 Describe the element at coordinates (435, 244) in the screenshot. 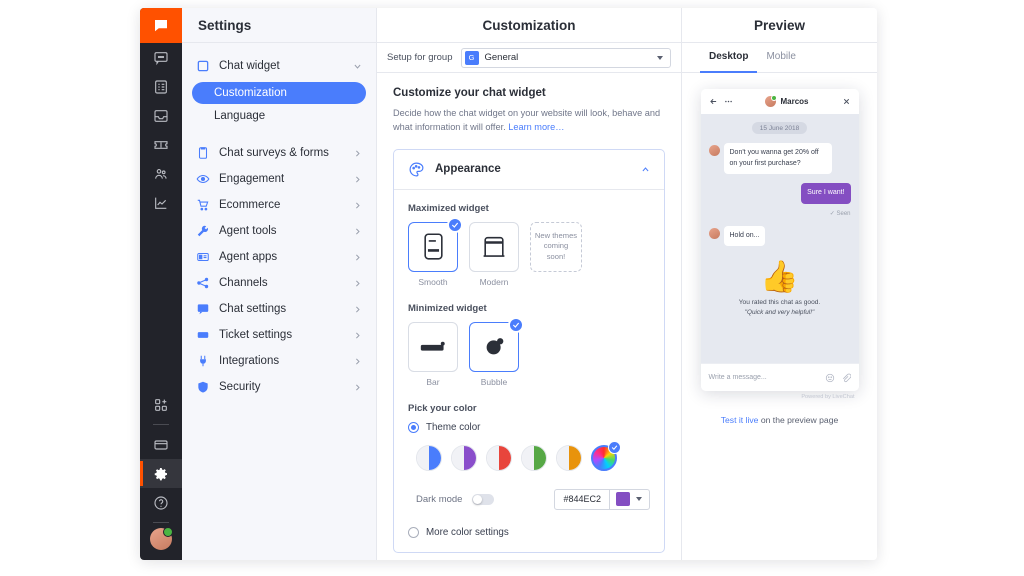

I see `option-smooth-thumb` at that location.